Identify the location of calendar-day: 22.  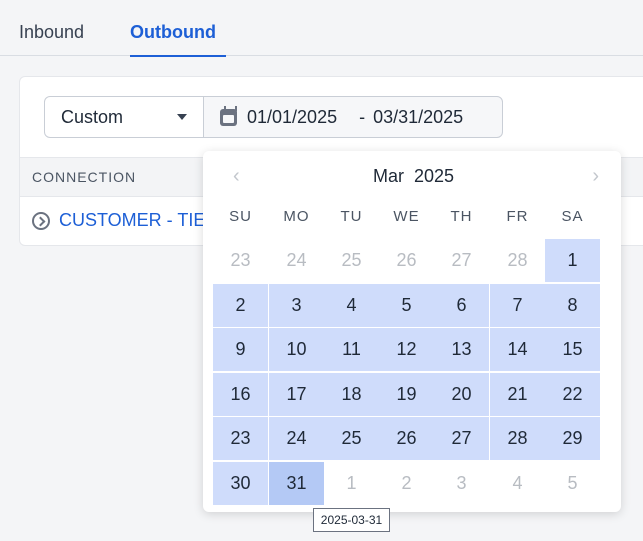
(572, 394).